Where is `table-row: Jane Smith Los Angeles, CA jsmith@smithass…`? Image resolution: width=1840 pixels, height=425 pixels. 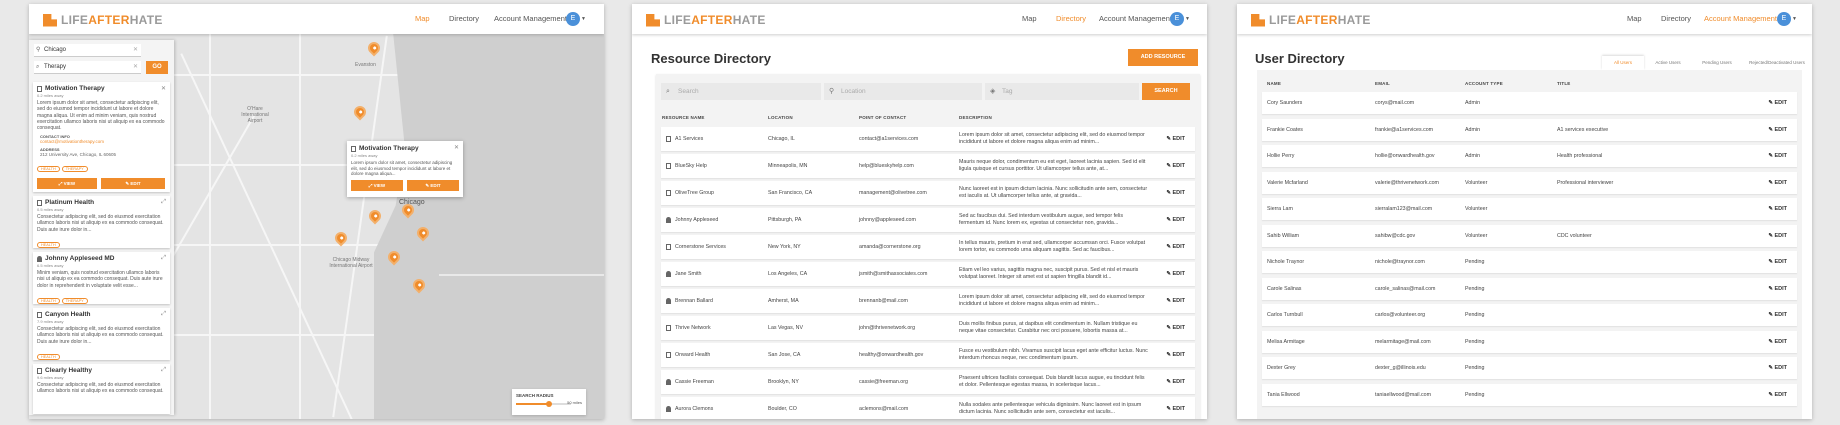
table-row: Jane Smith Los Angeles, CA jsmith@smithass… is located at coordinates (928, 274).